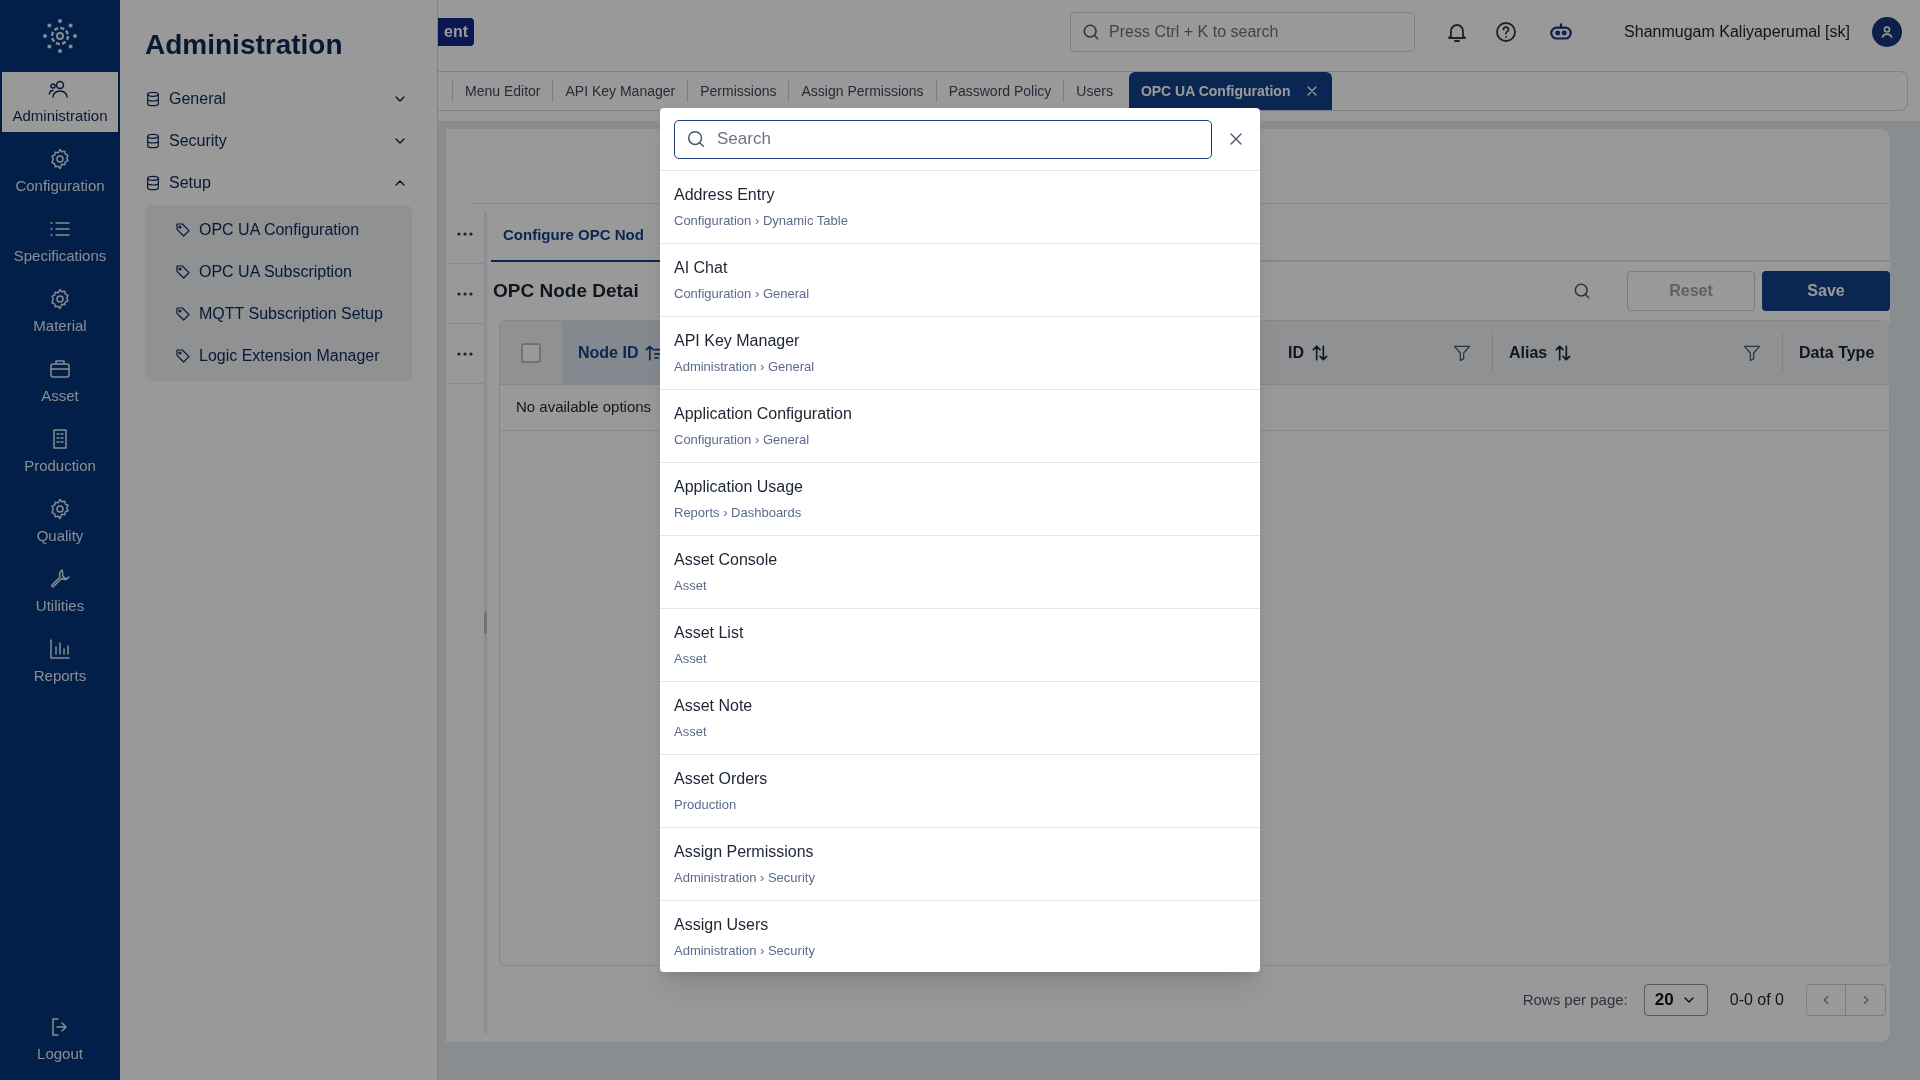 The height and width of the screenshot is (1080, 1920). Describe the element at coordinates (620, 91) in the screenshot. I see `tab: API Key Manager` at that location.